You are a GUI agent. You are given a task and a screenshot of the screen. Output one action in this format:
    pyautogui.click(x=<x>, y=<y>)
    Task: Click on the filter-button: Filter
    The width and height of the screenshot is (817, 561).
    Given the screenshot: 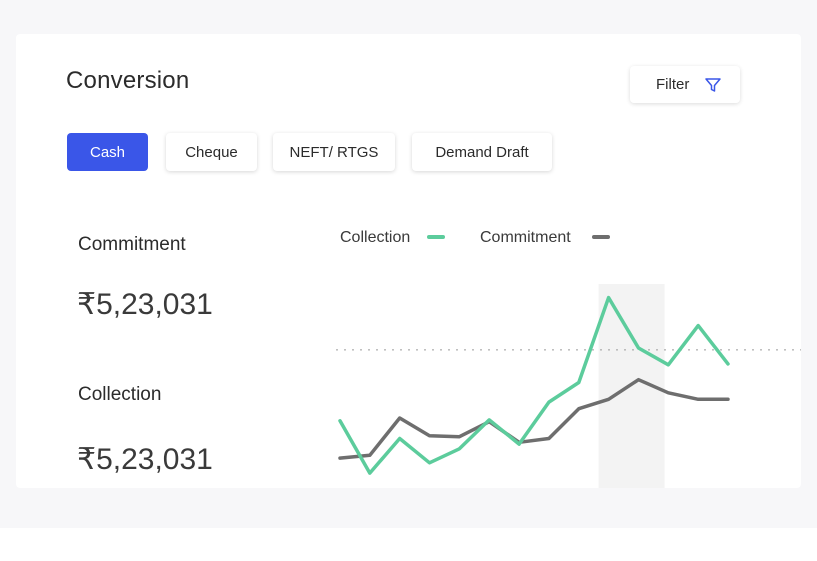 What is the action you would take?
    pyautogui.click(x=685, y=84)
    